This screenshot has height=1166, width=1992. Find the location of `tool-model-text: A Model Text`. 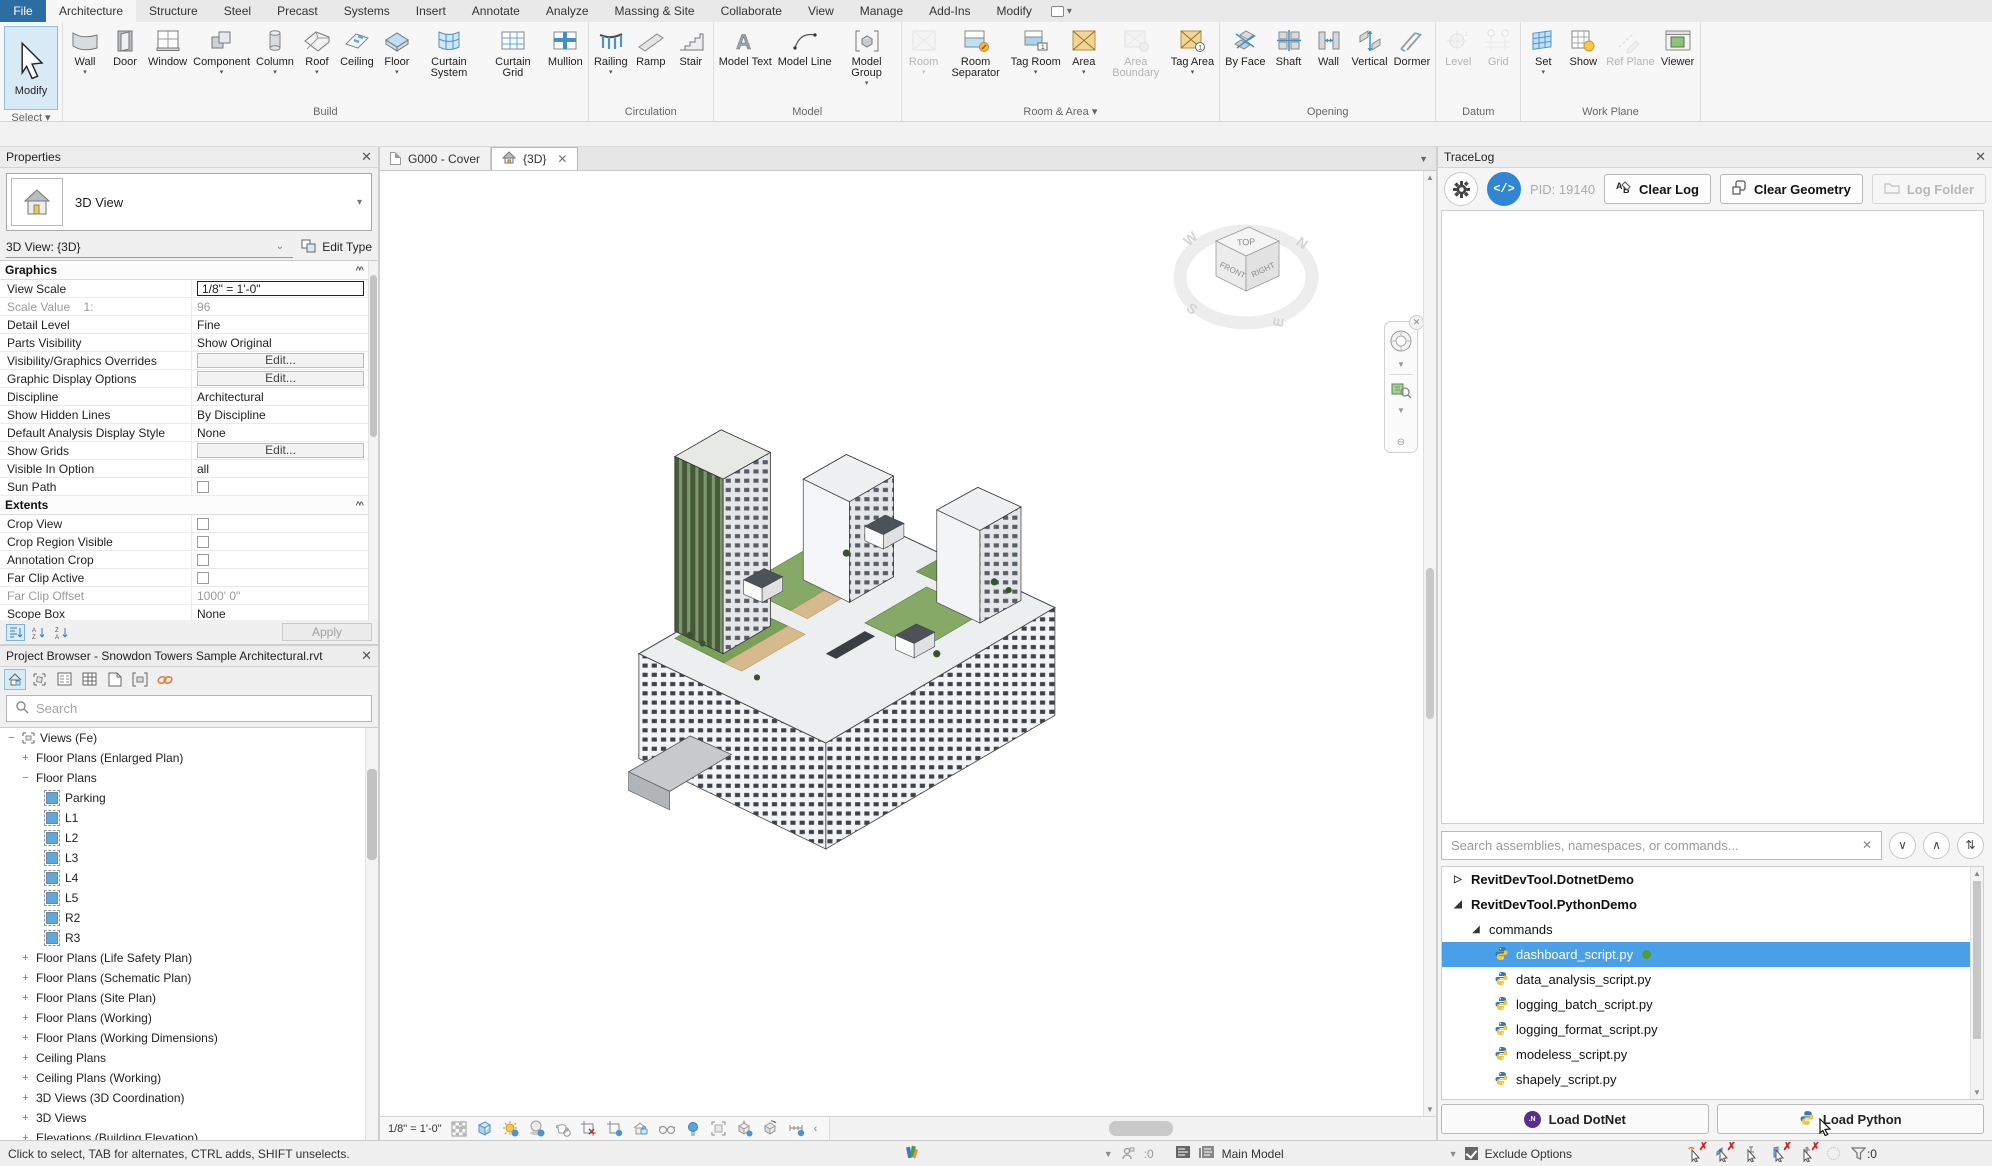

tool-model-text: A Model Text is located at coordinates (745, 46).